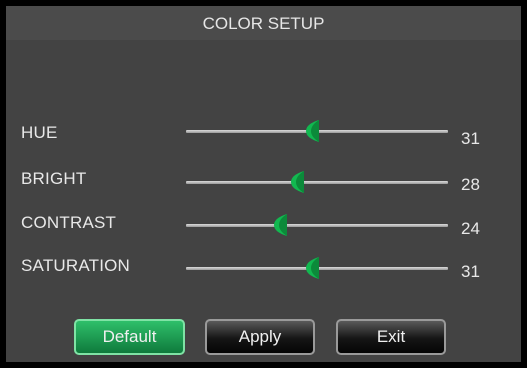 This screenshot has width=527, height=368. I want to click on hue-slider-track, so click(317, 131).